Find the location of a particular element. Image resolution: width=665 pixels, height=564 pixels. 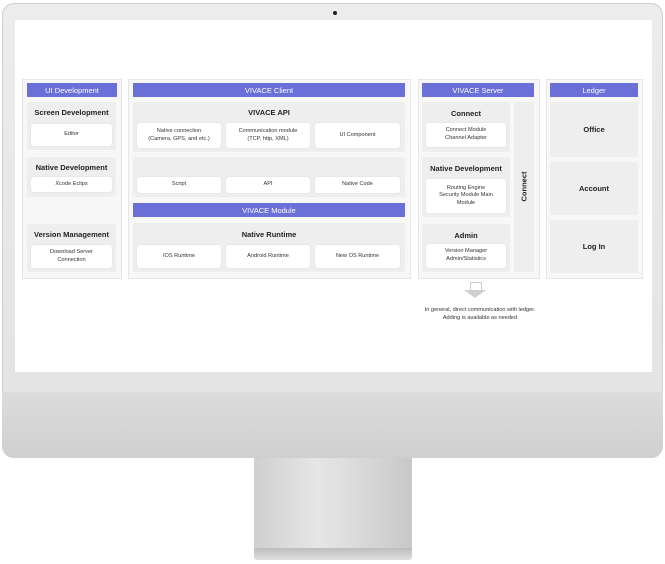

editor-chip: Editor is located at coordinates (71, 135).